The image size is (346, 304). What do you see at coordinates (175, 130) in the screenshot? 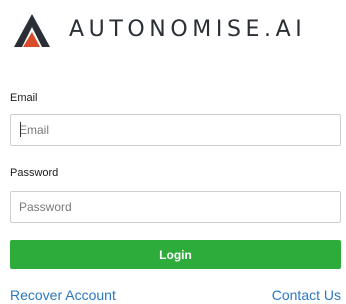
I see `email-field` at bounding box center [175, 130].